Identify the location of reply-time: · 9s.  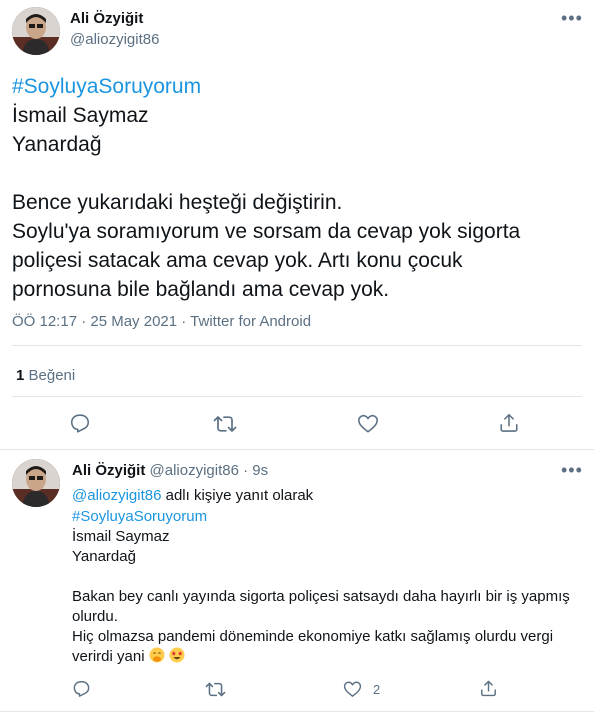
(255, 470).